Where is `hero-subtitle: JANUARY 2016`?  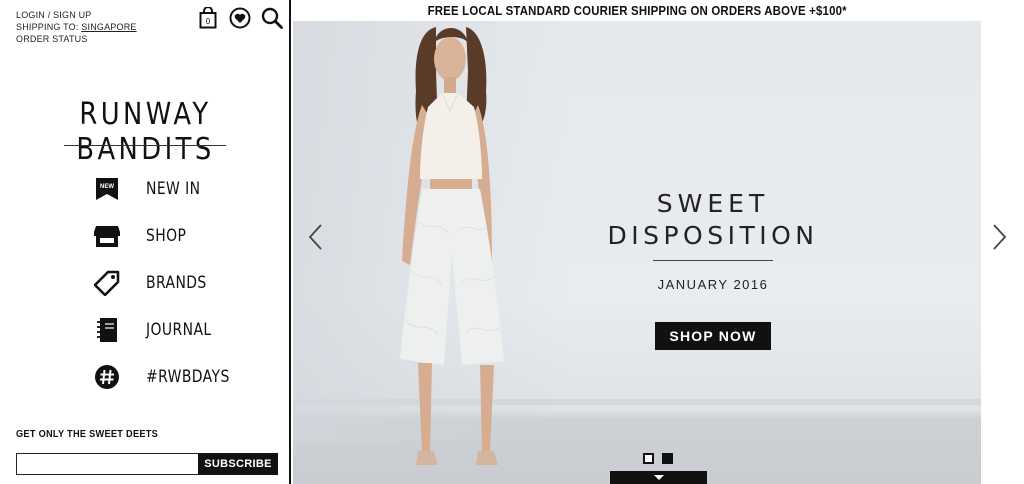
hero-subtitle: JANUARY 2016 is located at coordinates (713, 284).